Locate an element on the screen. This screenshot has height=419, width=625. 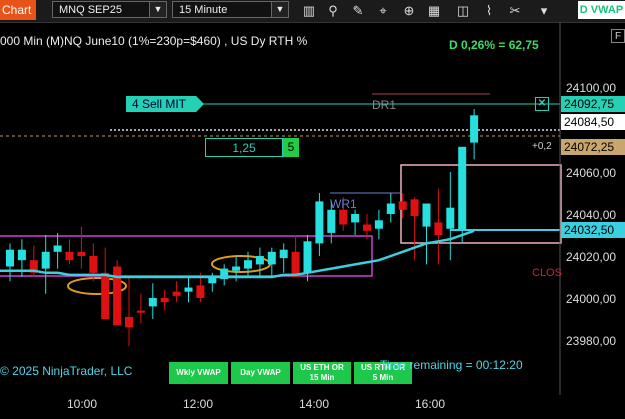
x-tick-label: 10:00 is located at coordinates (82, 404).